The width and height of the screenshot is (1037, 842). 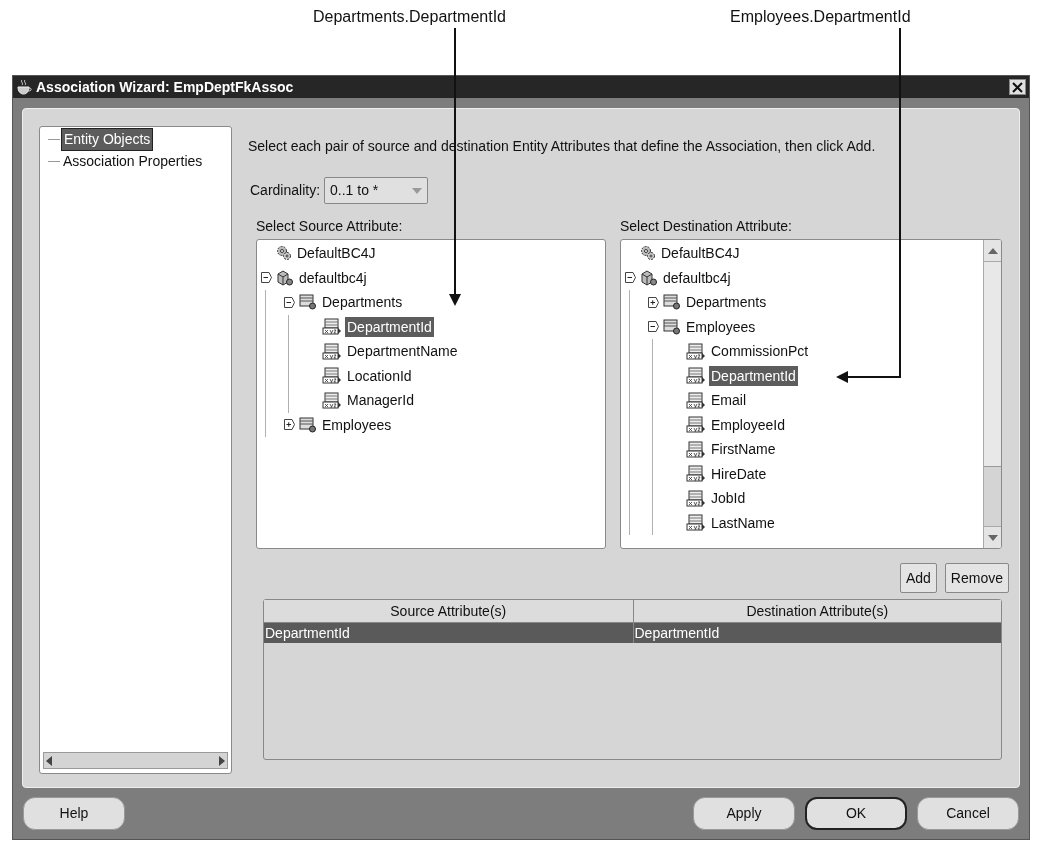 I want to click on tree-item: FirstName, so click(x=743, y=449).